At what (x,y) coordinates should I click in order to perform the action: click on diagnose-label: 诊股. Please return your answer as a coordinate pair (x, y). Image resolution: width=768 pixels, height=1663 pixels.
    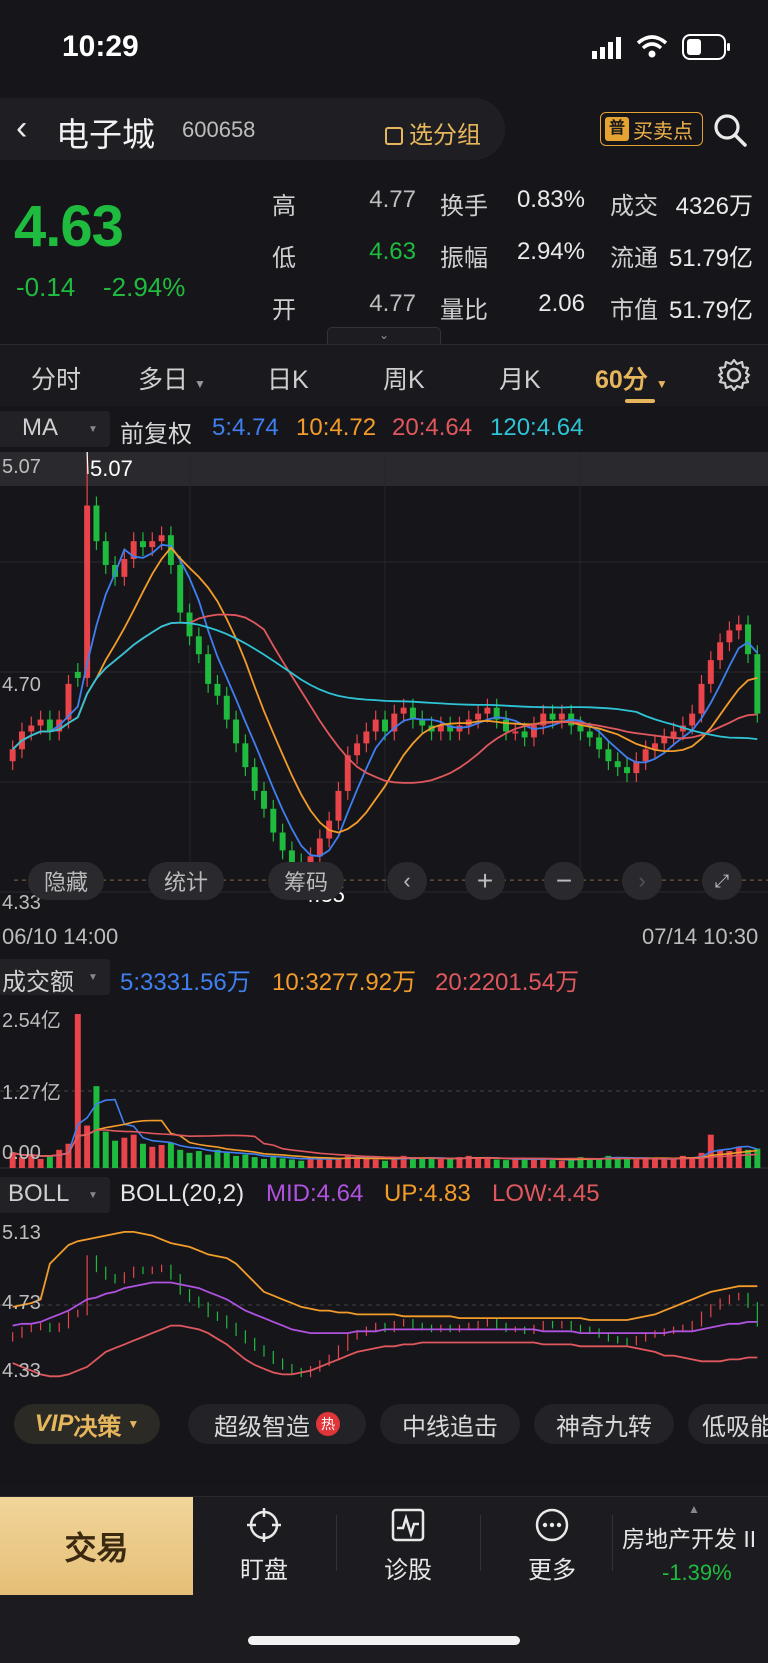
    Looking at the image, I should click on (408, 1570).